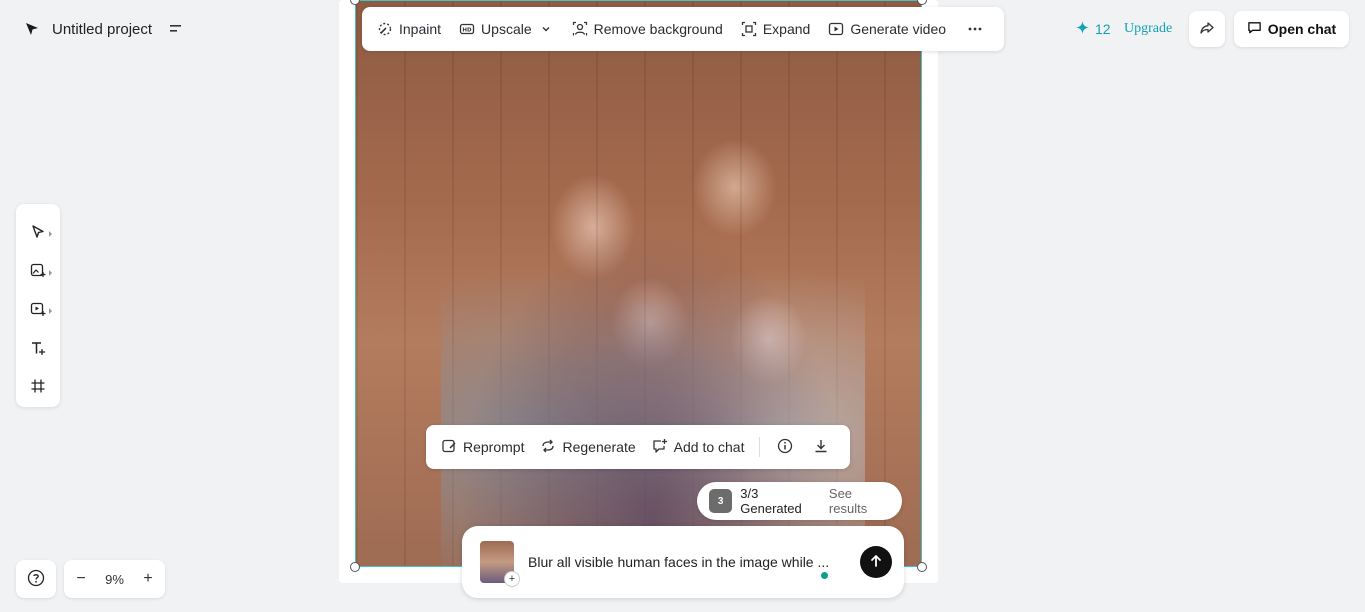  I want to click on info-button, so click(785, 447).